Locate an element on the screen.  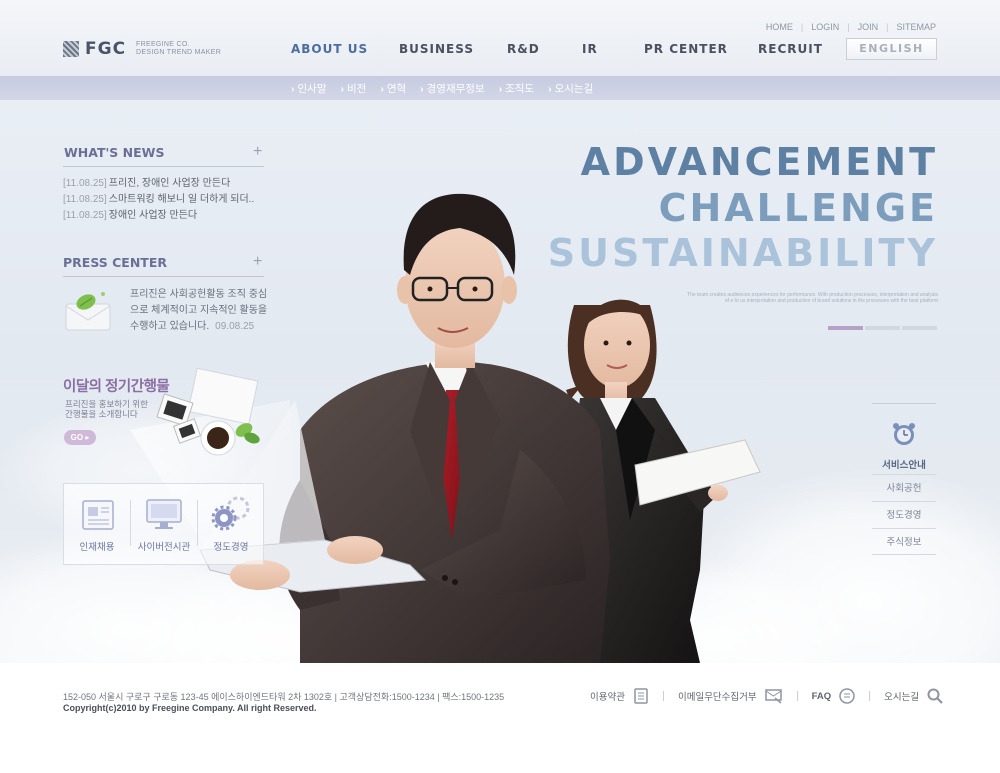
service-stock: 주식정보 is located at coordinates (904, 541).